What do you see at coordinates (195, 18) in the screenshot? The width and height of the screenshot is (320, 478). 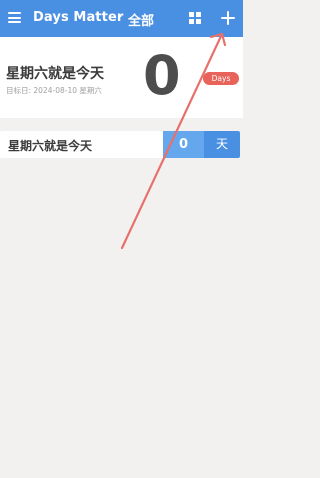 I see `grid-view-icon` at bounding box center [195, 18].